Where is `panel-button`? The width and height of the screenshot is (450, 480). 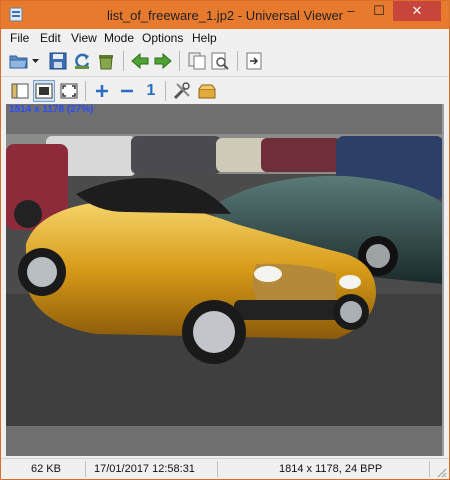 panel-button is located at coordinates (20, 91).